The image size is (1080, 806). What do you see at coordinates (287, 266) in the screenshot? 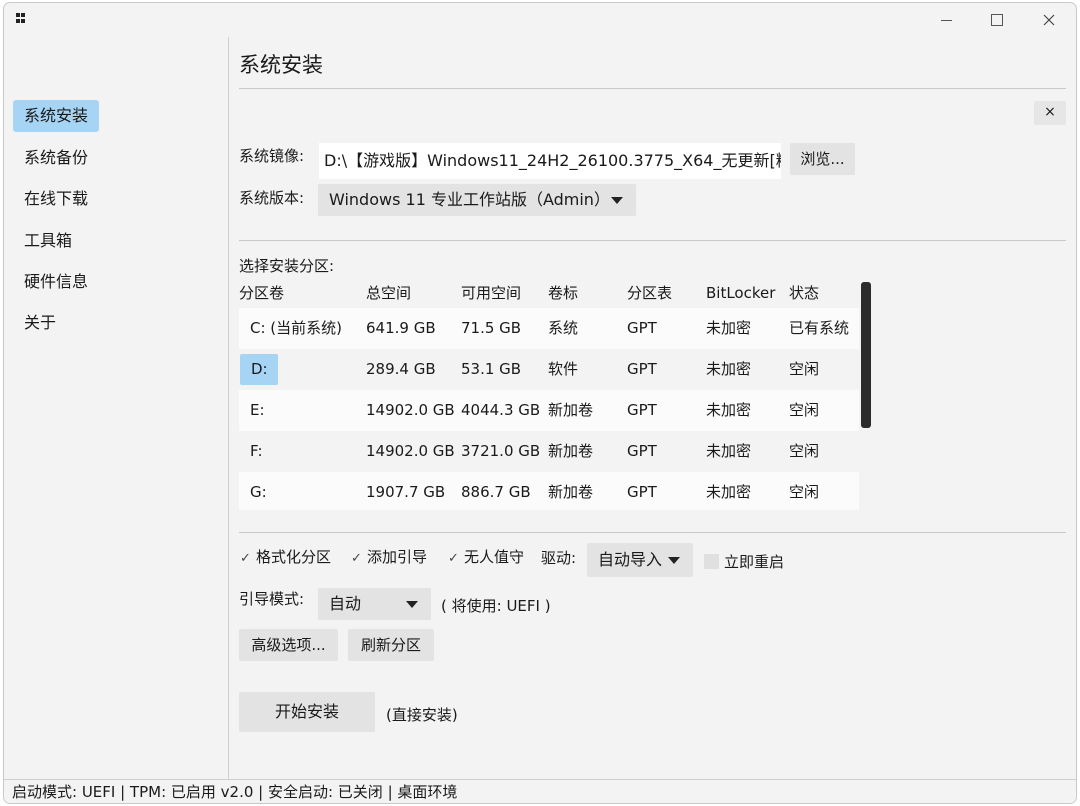
I see `partition-label: 选择安装分区:` at bounding box center [287, 266].